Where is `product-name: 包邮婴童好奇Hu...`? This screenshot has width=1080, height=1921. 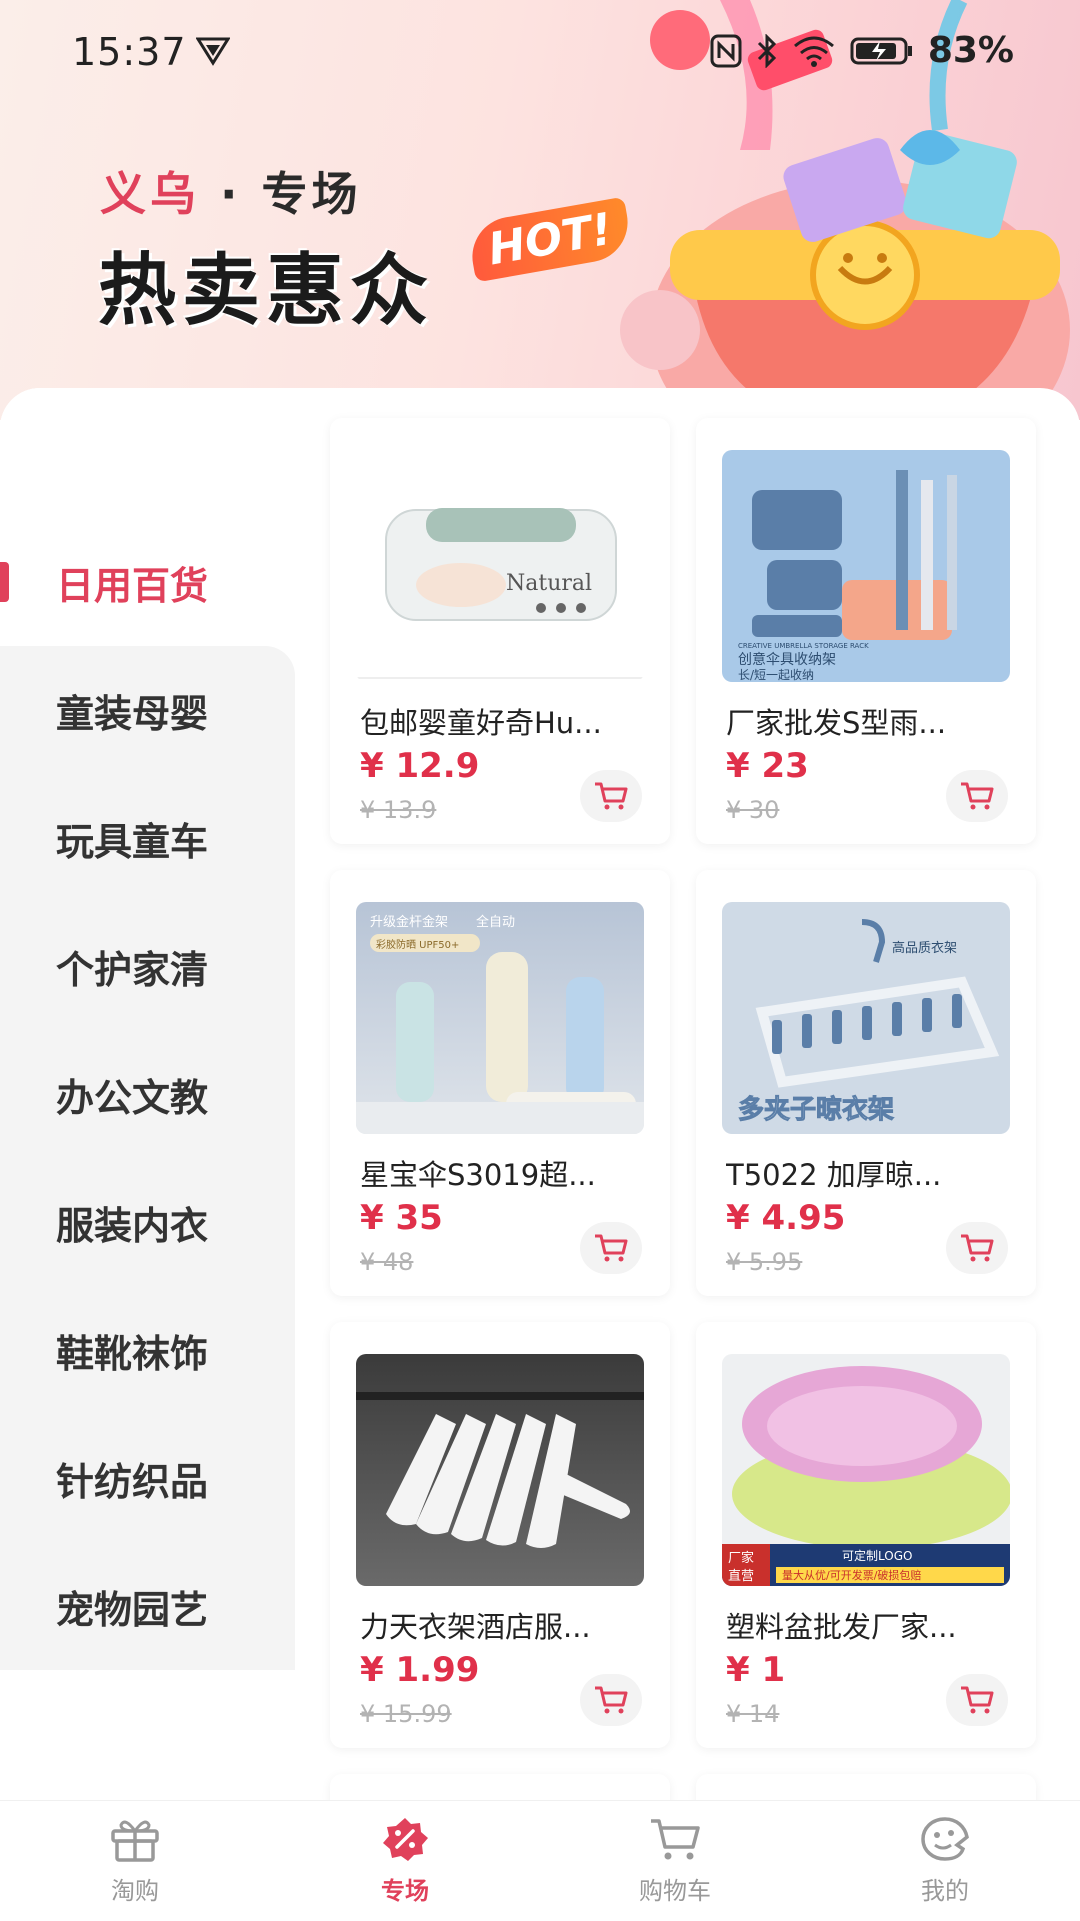
product-name: 包邮婴童好奇Hu... is located at coordinates (481, 723).